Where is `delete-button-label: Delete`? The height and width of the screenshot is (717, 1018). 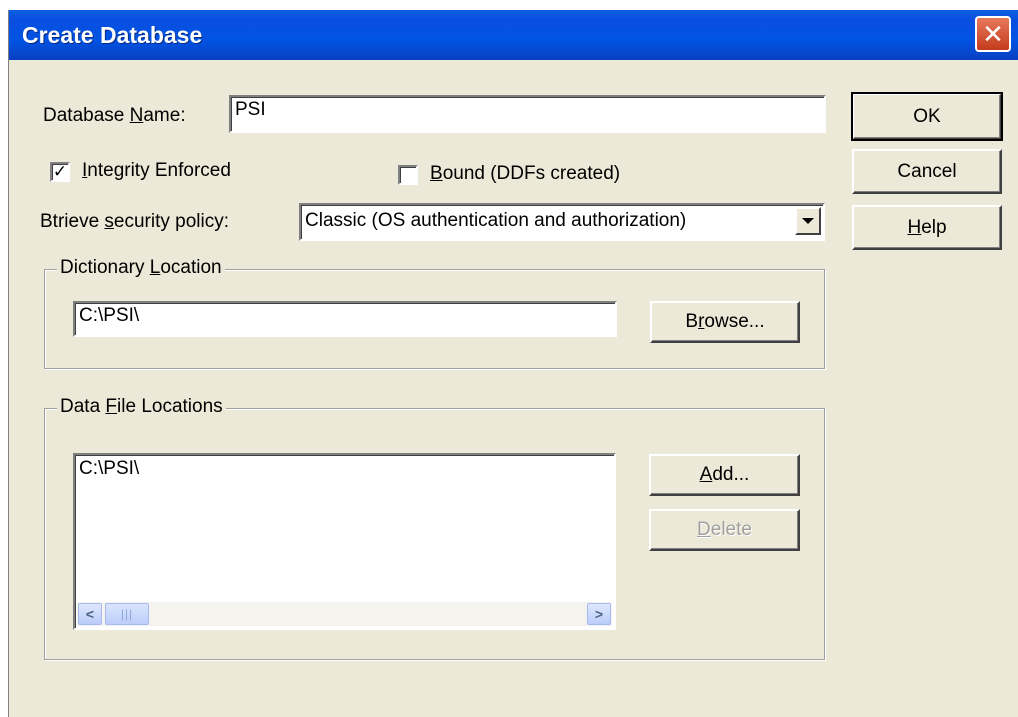 delete-button-label: Delete is located at coordinates (724, 529).